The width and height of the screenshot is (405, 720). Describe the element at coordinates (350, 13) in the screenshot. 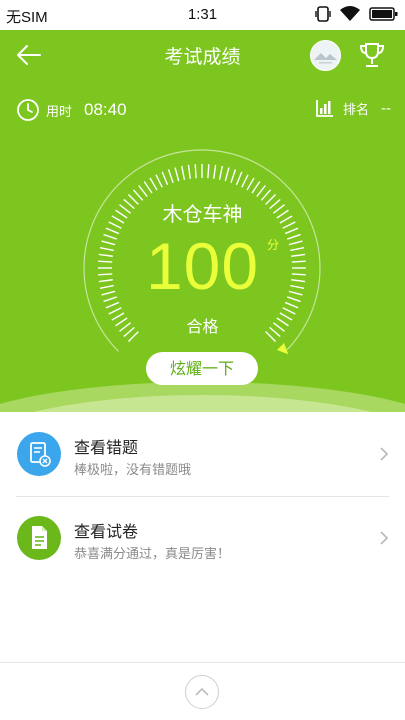

I see `wifi-icon` at that location.